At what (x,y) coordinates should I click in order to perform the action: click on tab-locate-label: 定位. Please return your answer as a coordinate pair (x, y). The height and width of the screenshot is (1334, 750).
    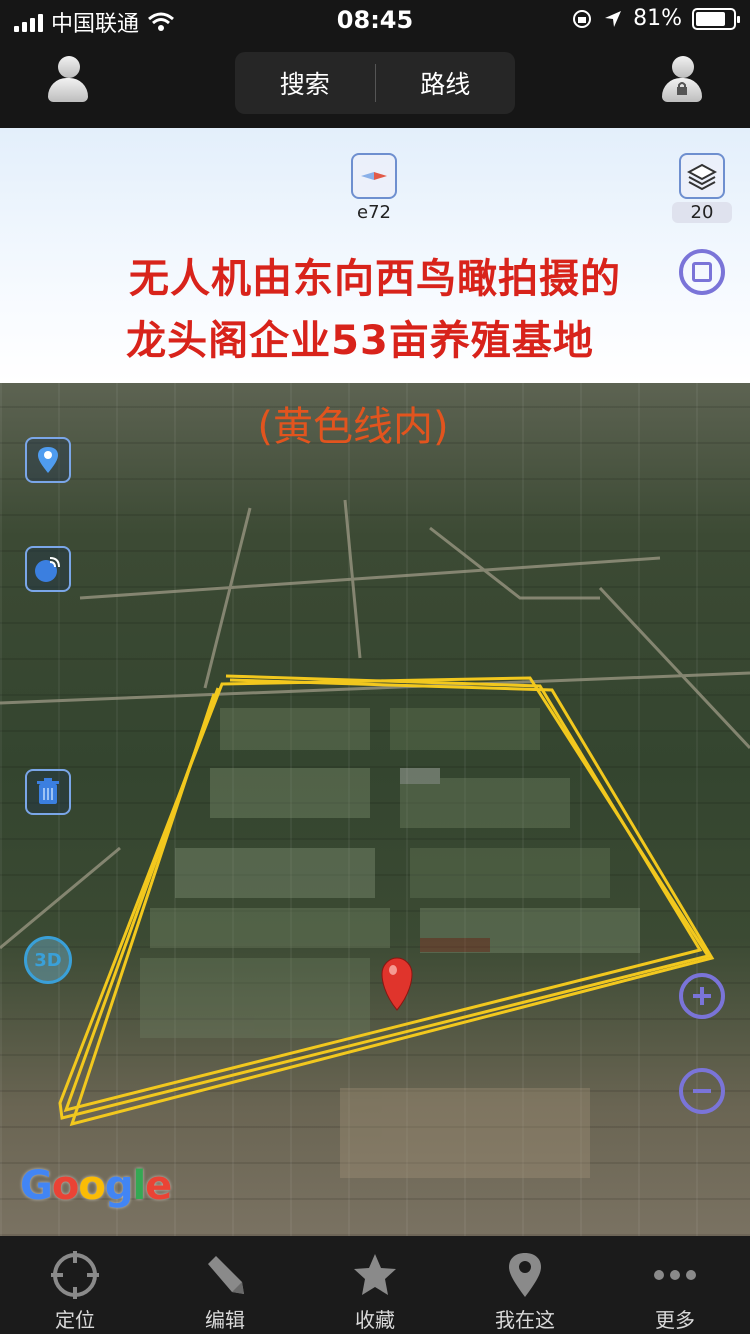
    Looking at the image, I should click on (75, 1320).